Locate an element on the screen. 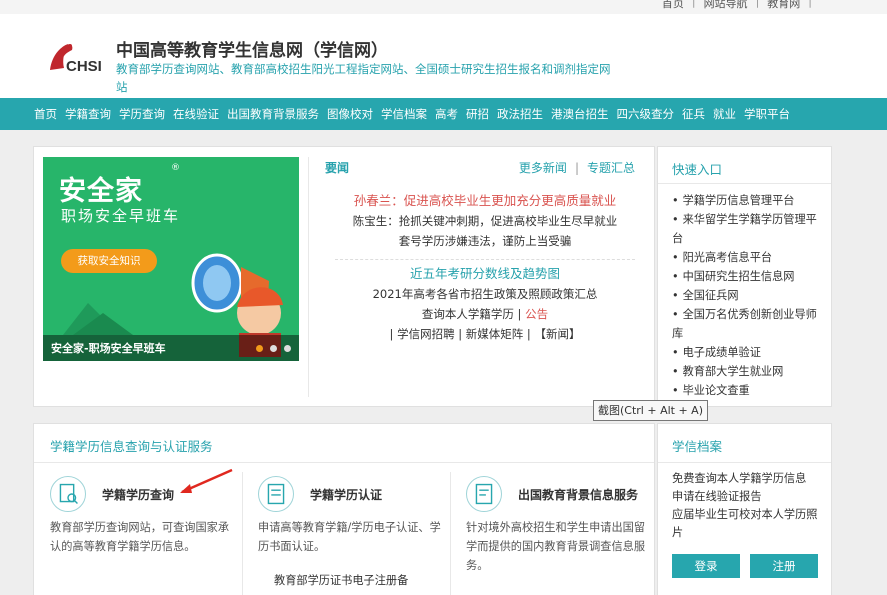 The height and width of the screenshot is (595, 887). news-item: 陈宝生：抢抓关键冲刺期，促进高校毕业生尽早就业 is located at coordinates (485, 221).